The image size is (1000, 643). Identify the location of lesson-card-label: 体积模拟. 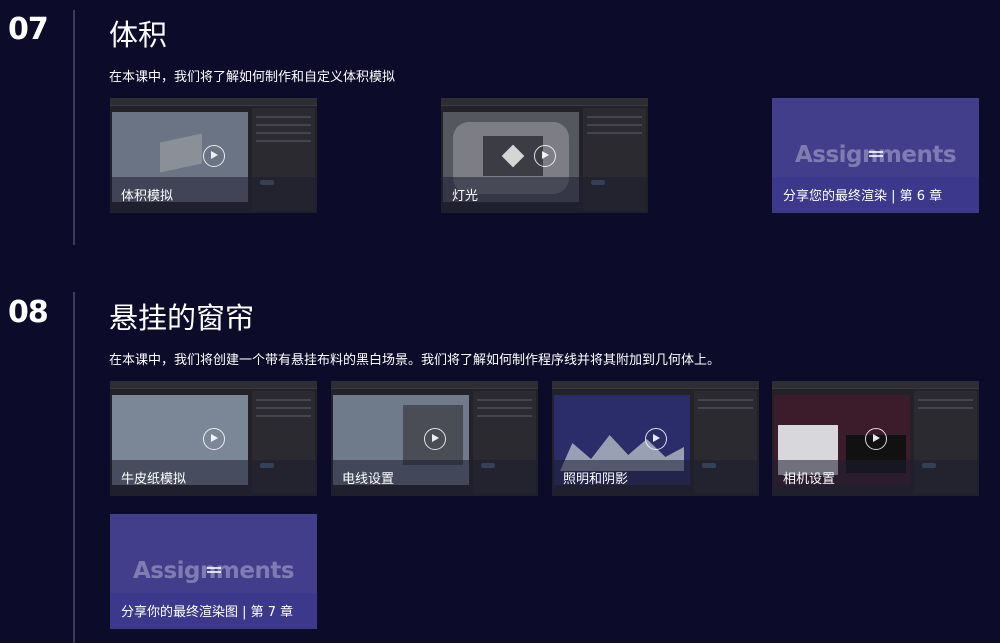
(147, 196).